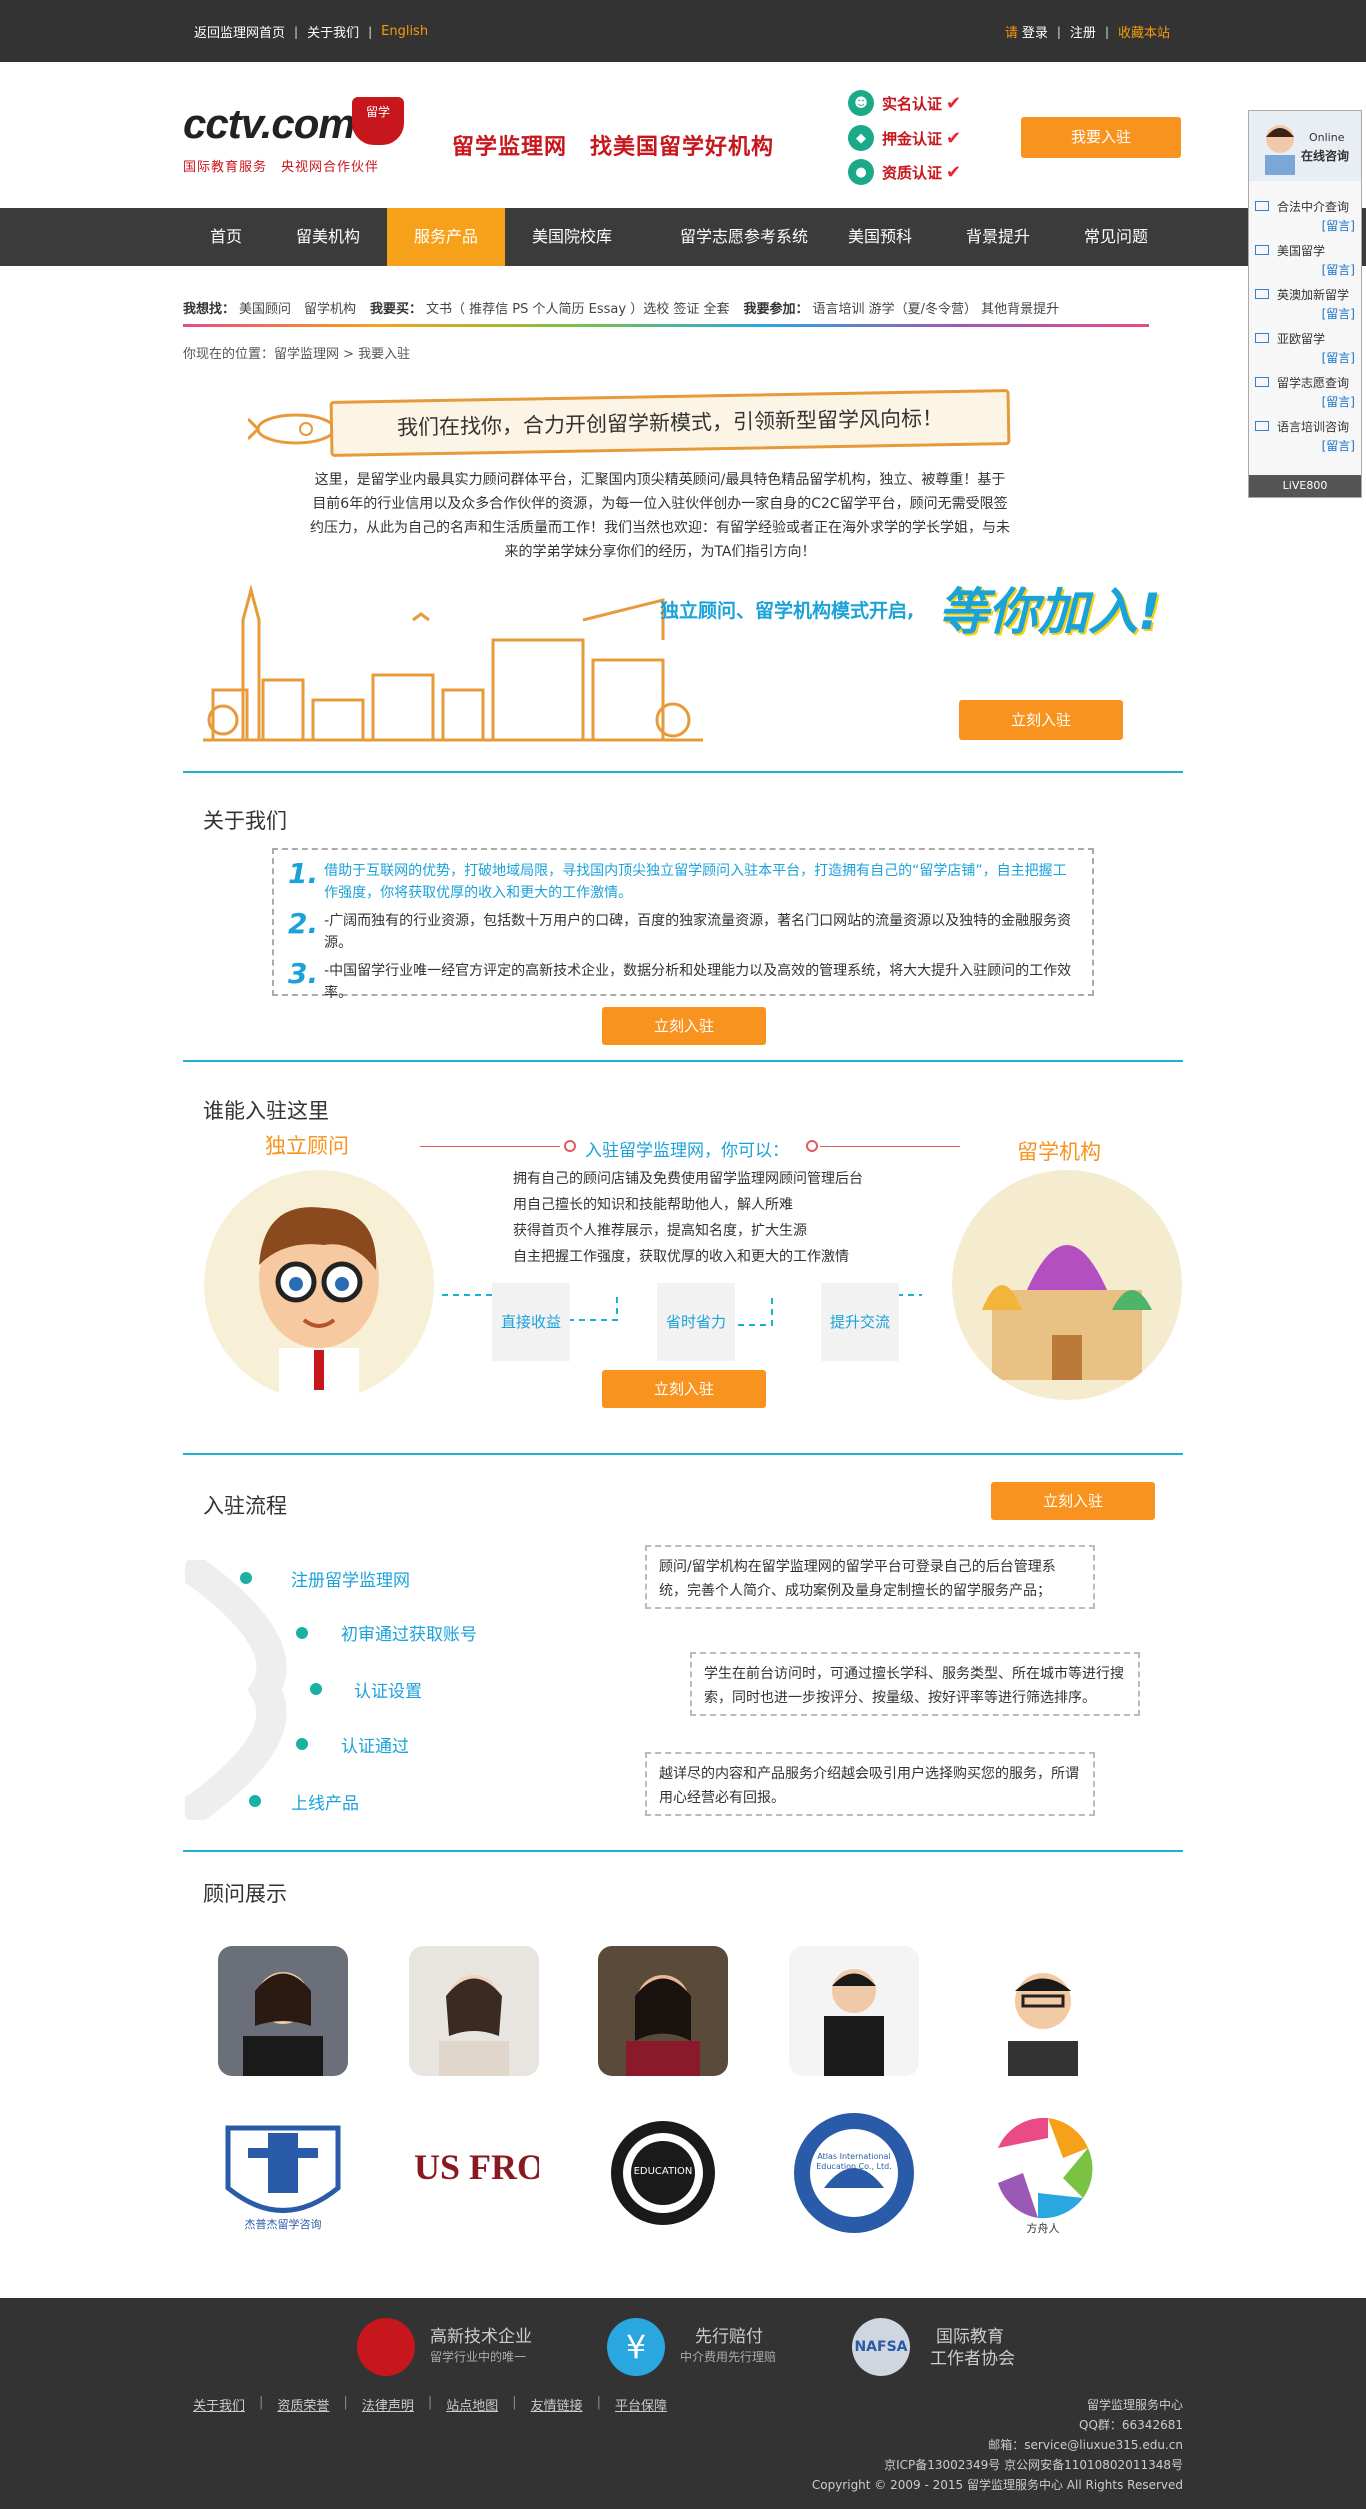 The image size is (1366, 2509). I want to click on register-link: 注册, so click(1083, 31).